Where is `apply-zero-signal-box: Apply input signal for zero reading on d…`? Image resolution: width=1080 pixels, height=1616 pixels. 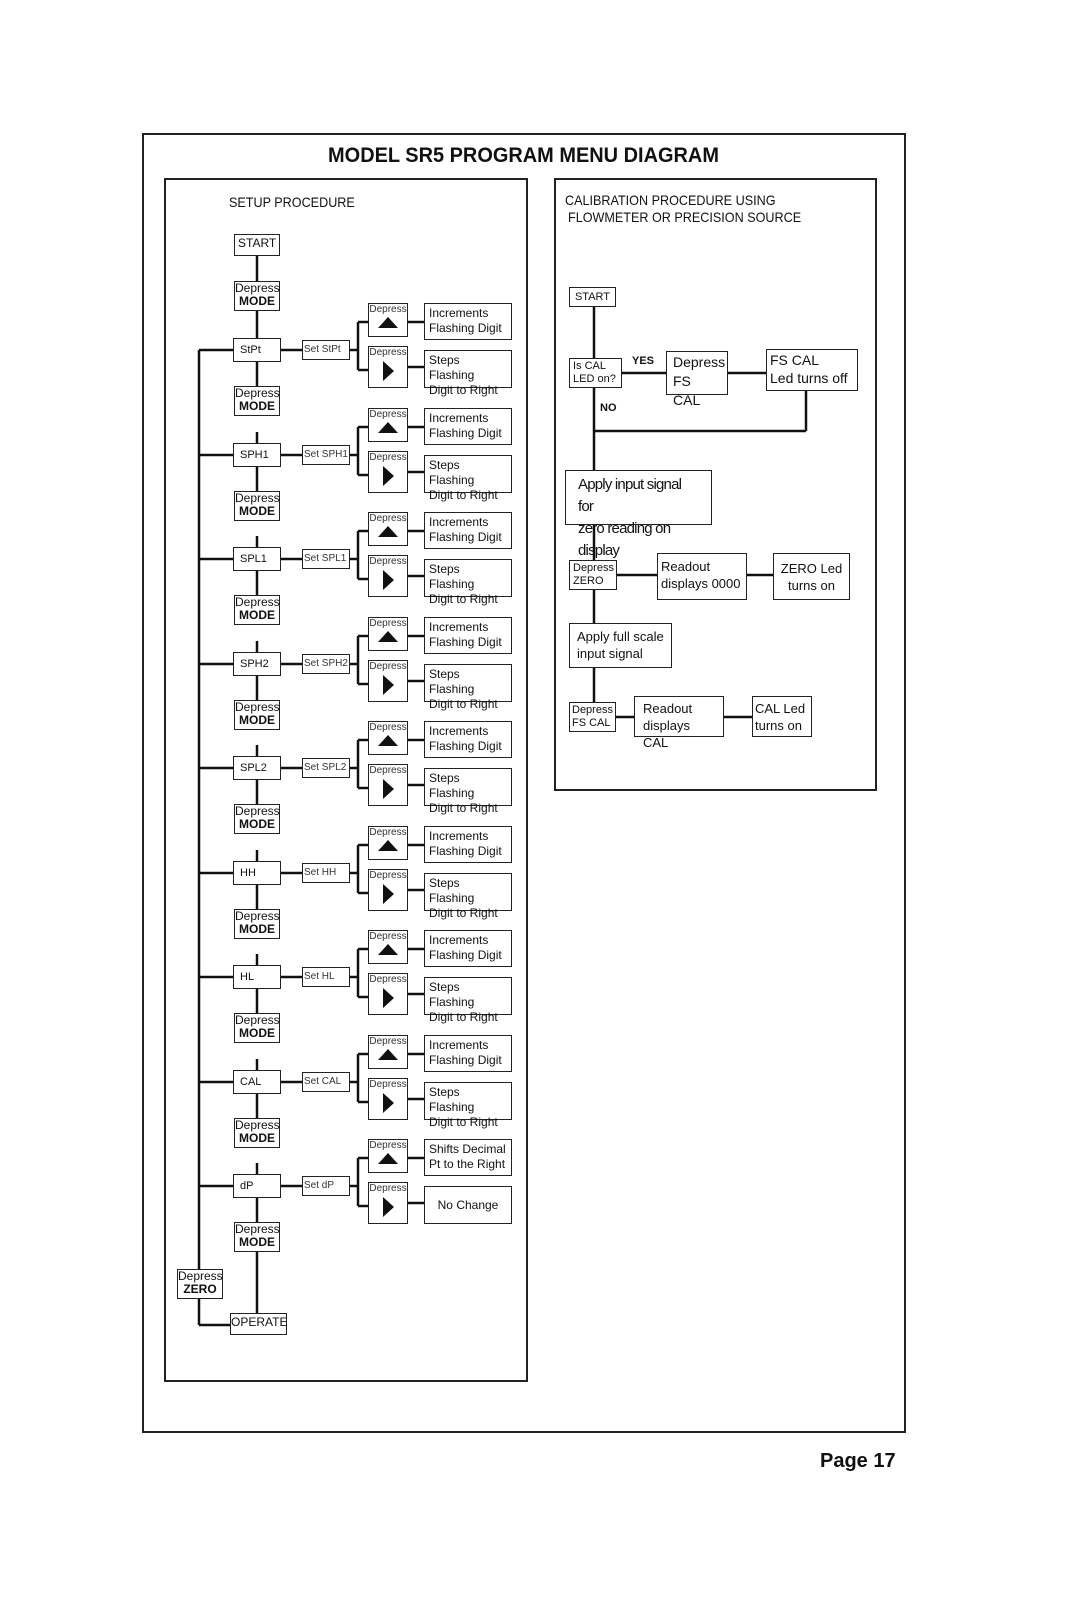 apply-zero-signal-box: Apply input signal for zero reading on d… is located at coordinates (638, 514).